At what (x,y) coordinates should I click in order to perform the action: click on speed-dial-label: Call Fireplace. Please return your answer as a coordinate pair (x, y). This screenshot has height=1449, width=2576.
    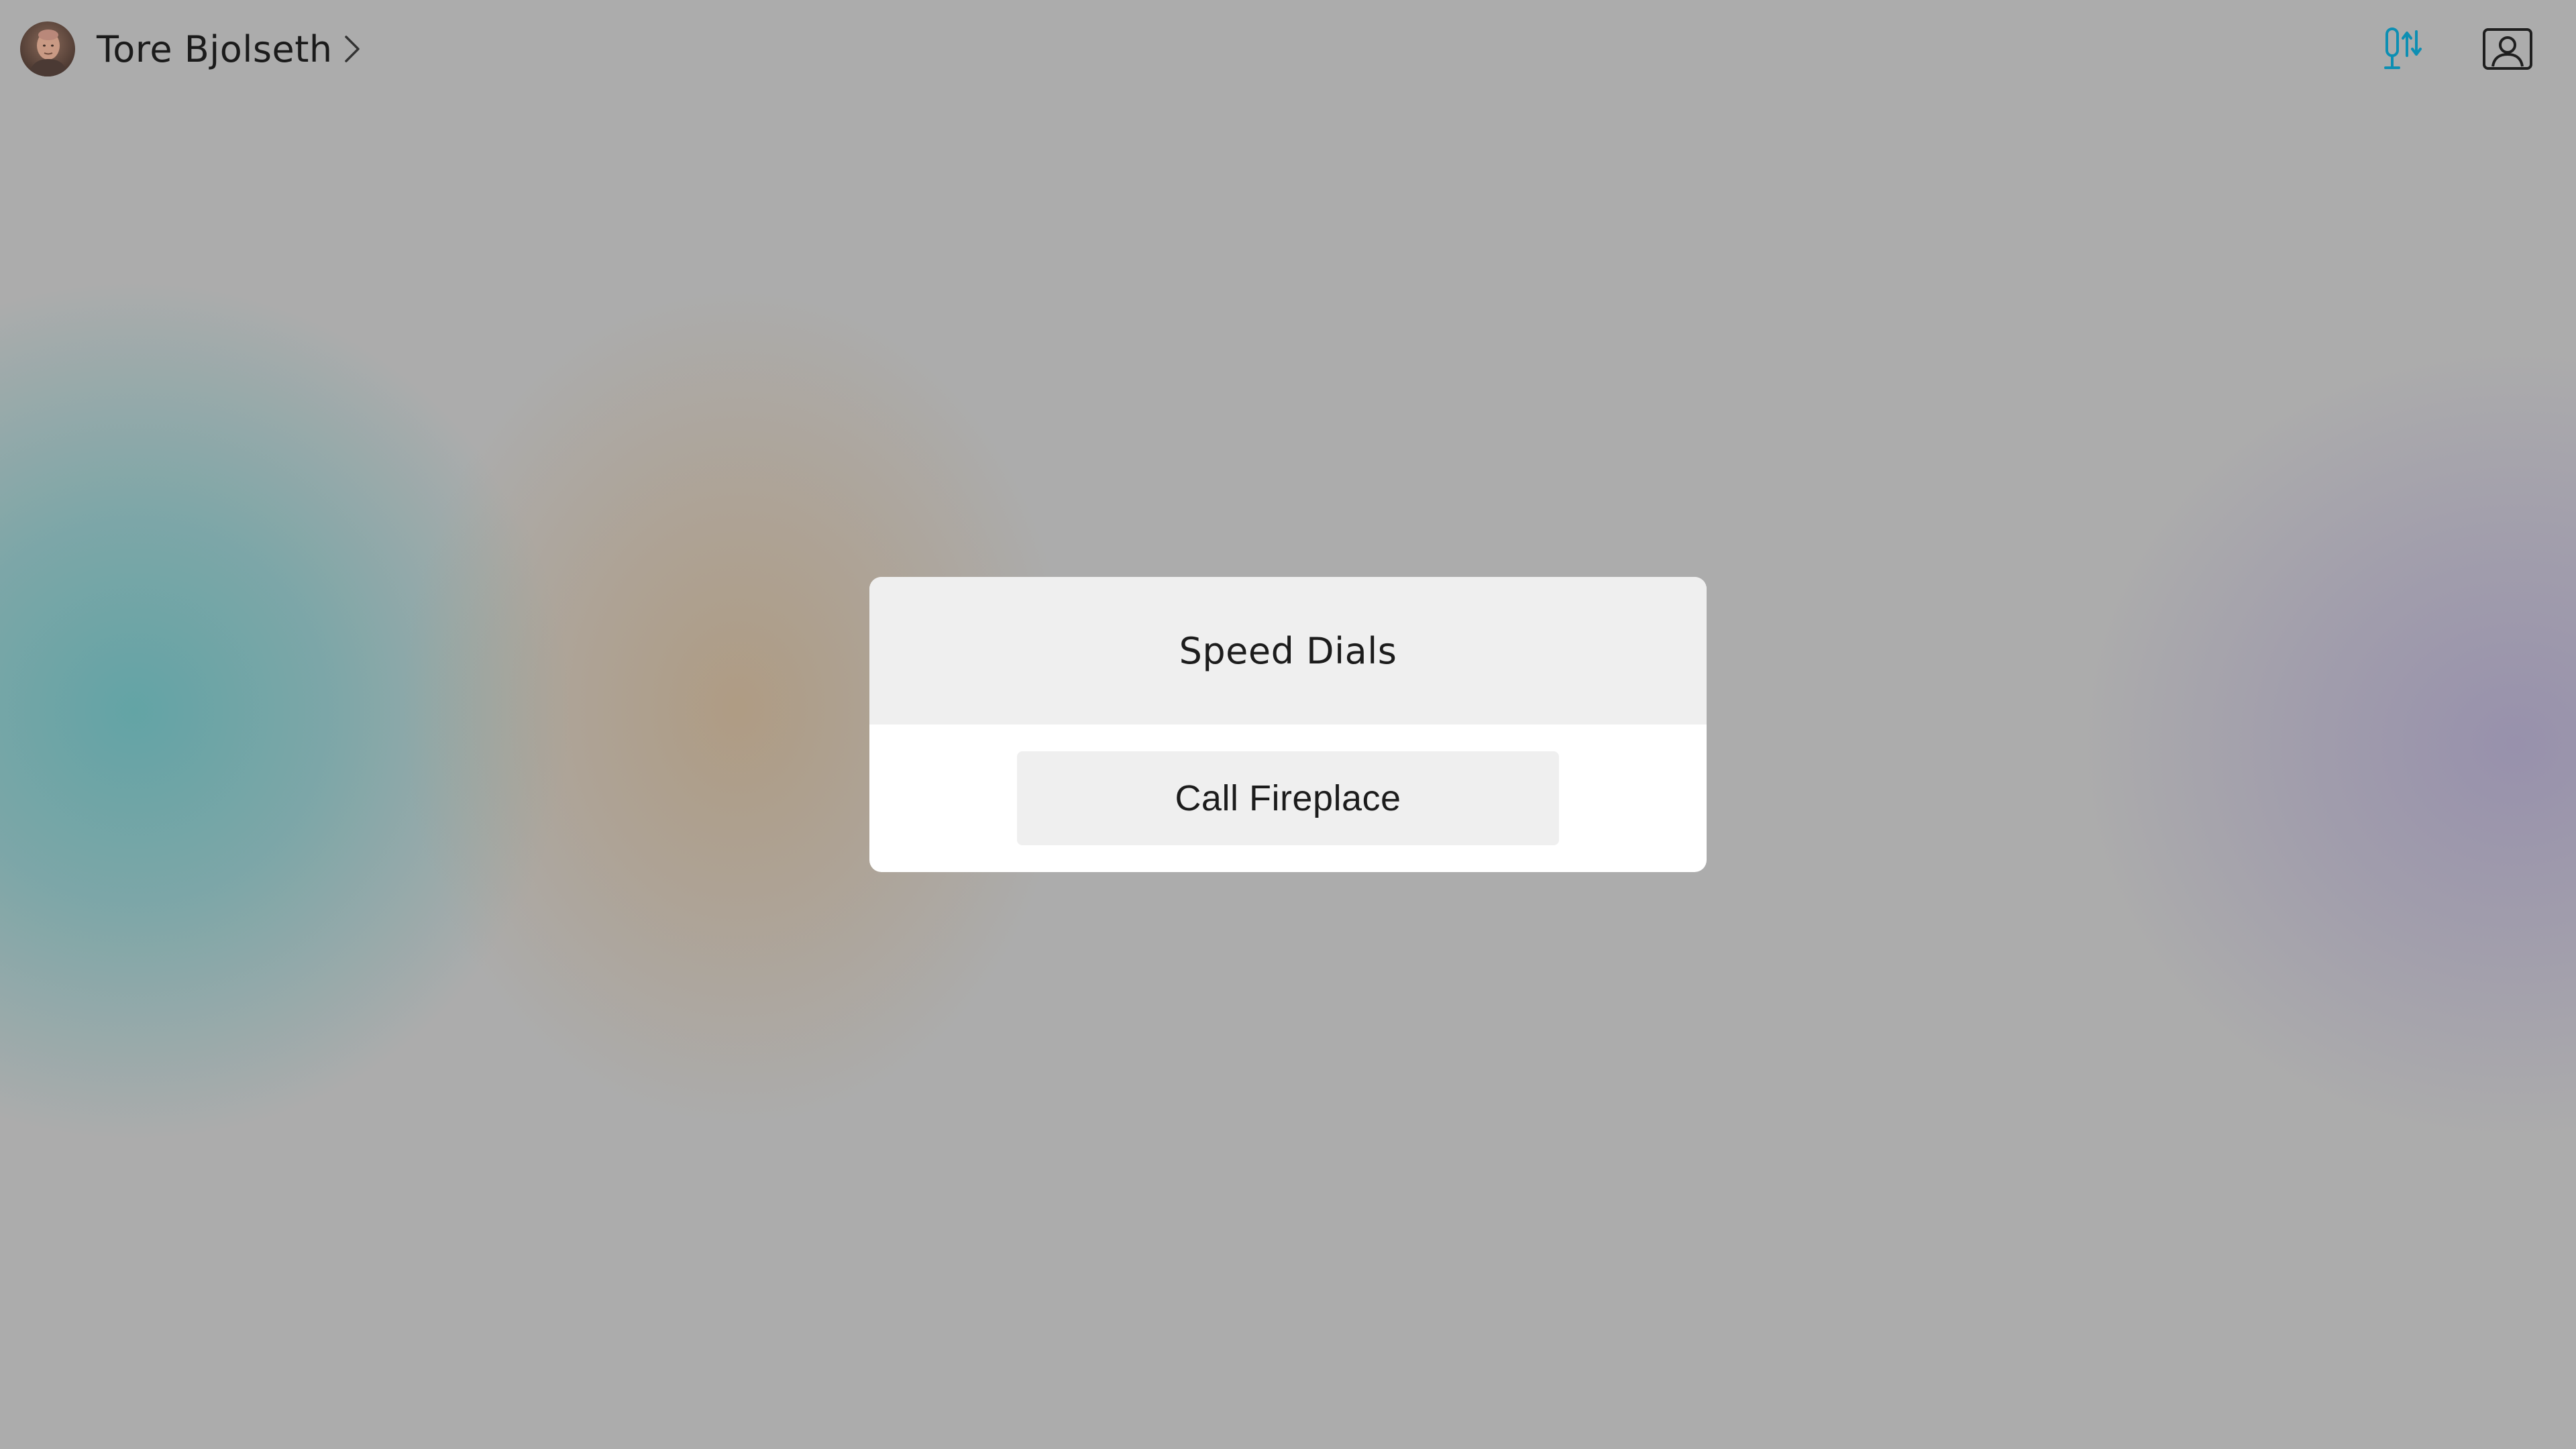
    Looking at the image, I should click on (1288, 798).